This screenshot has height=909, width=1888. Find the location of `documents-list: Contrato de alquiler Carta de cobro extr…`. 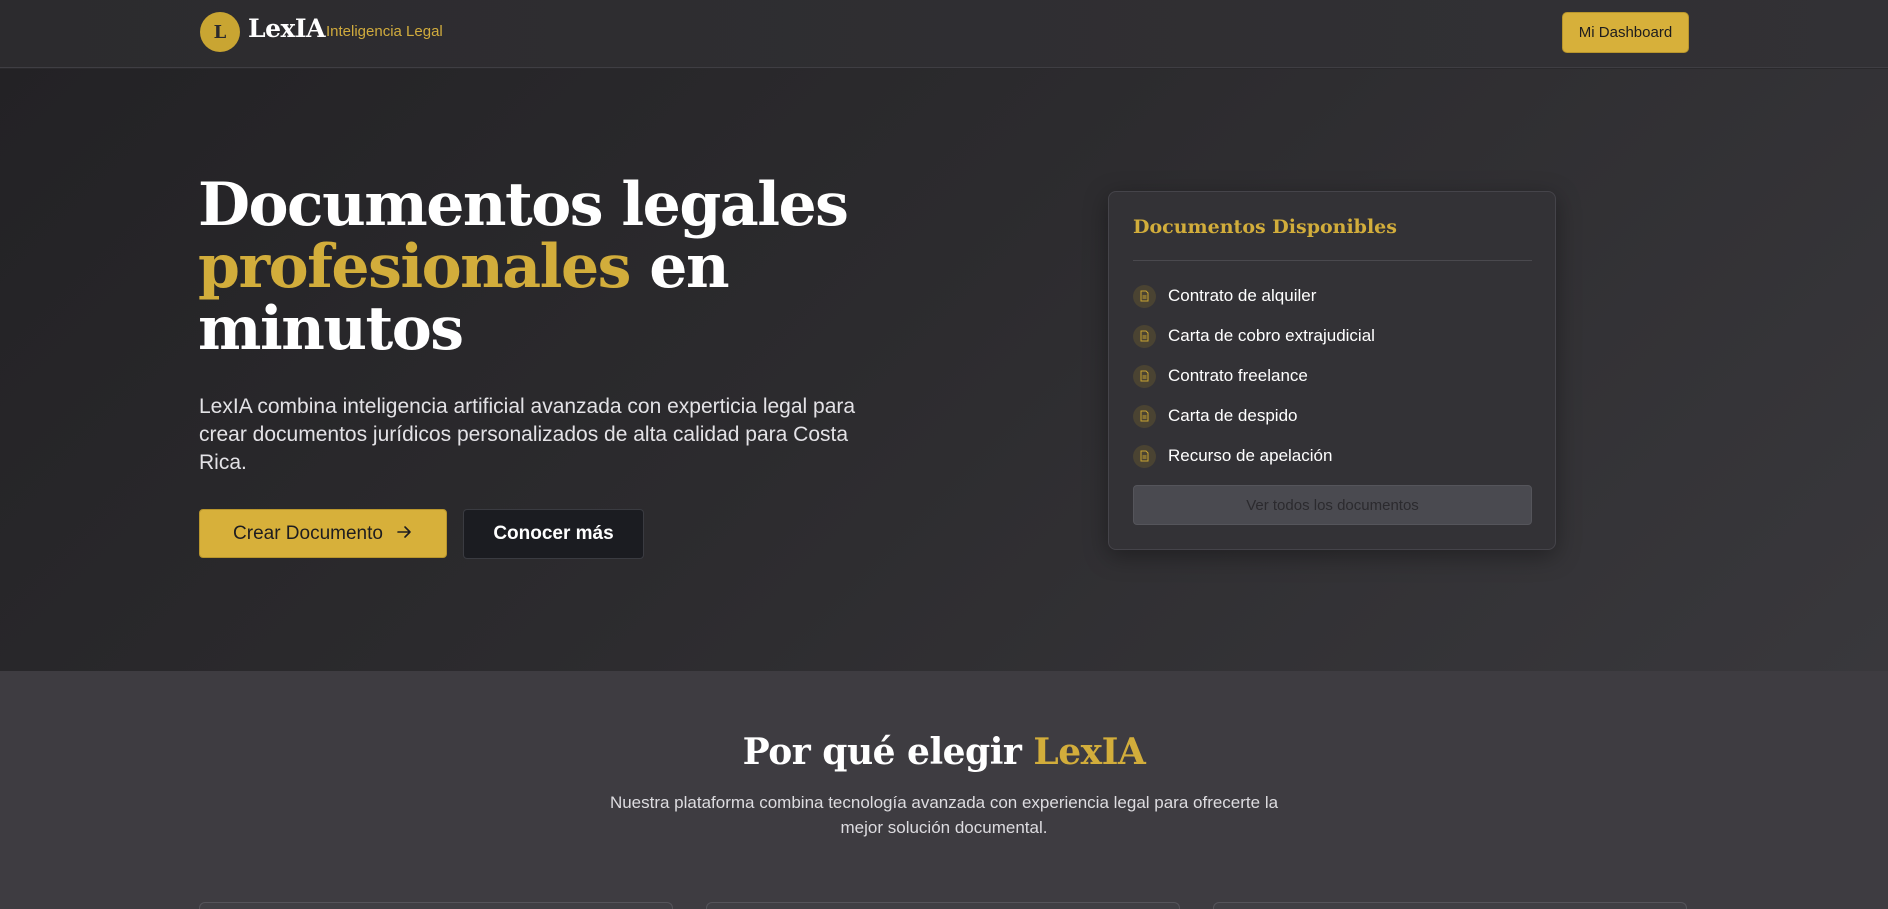

documents-list: Contrato de alquiler Carta de cobro extr… is located at coordinates (1333, 376).